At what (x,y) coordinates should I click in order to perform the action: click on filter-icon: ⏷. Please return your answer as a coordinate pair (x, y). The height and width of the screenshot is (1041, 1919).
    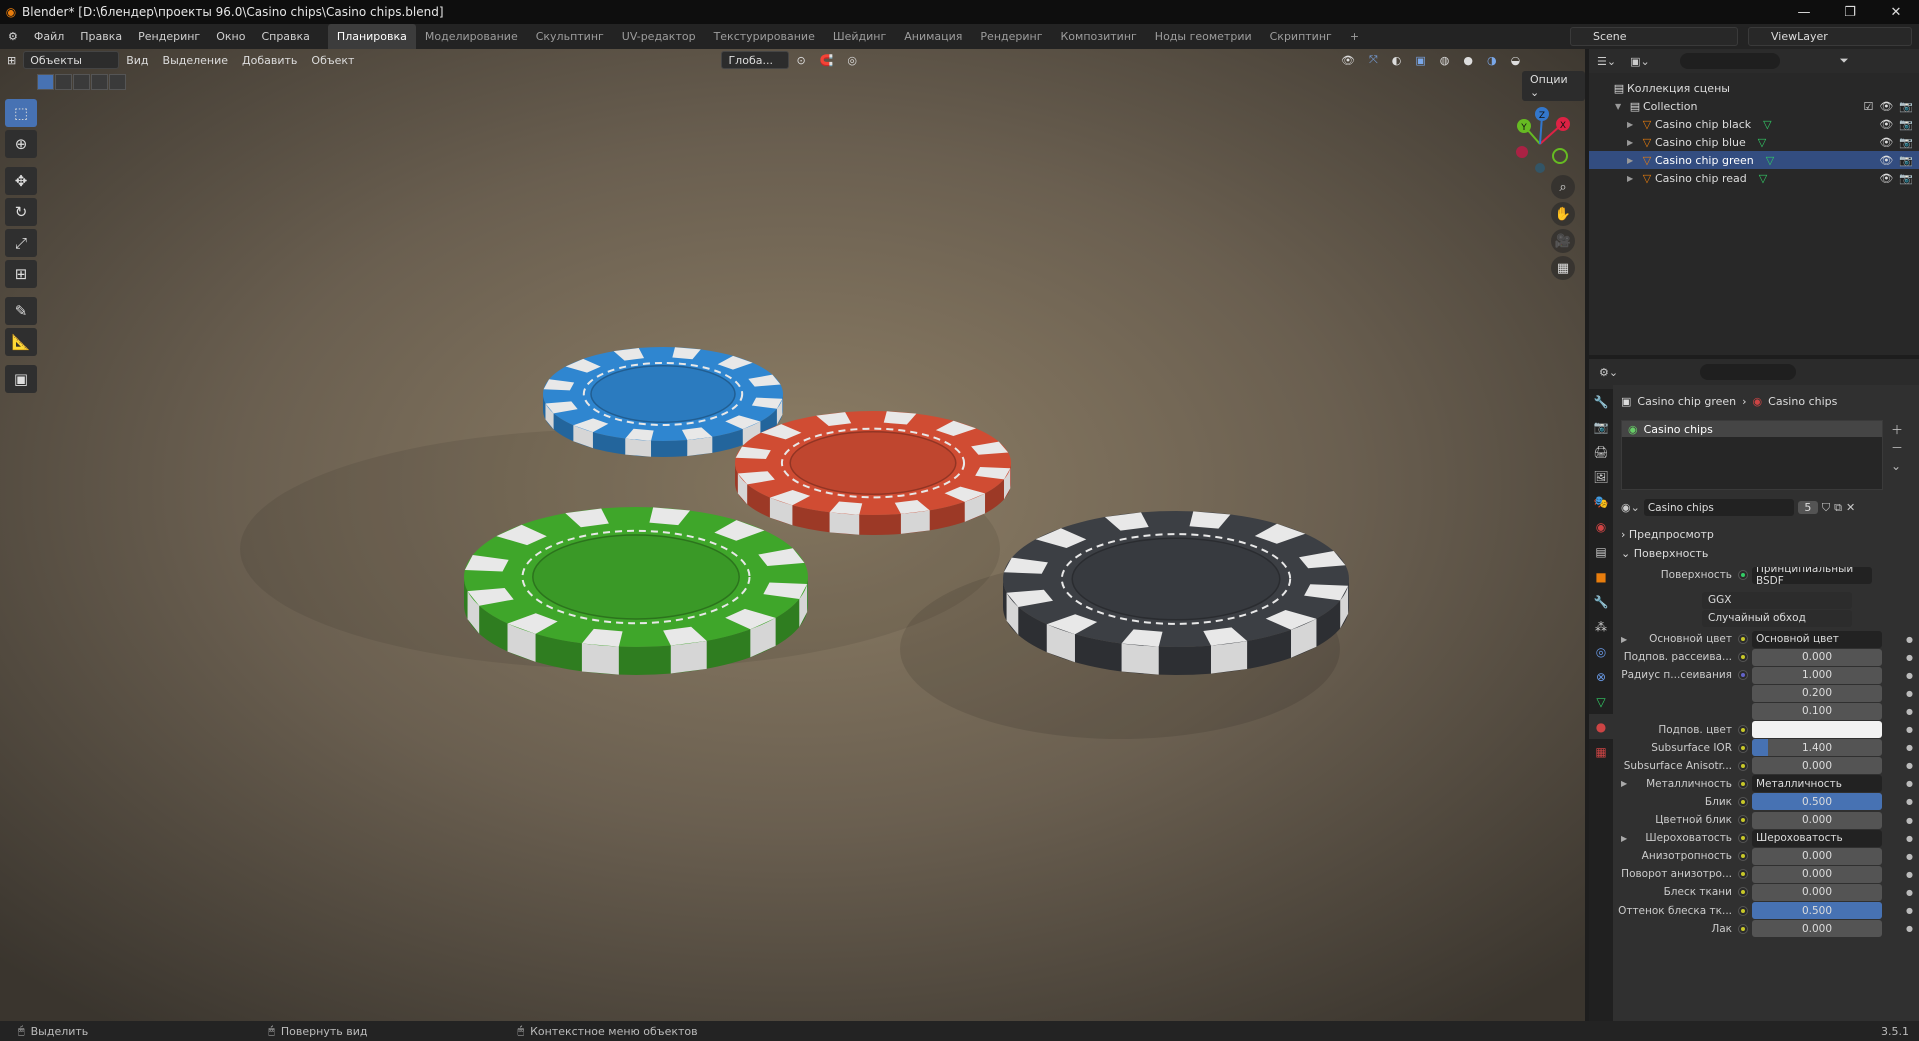
    Looking at the image, I should click on (1844, 61).